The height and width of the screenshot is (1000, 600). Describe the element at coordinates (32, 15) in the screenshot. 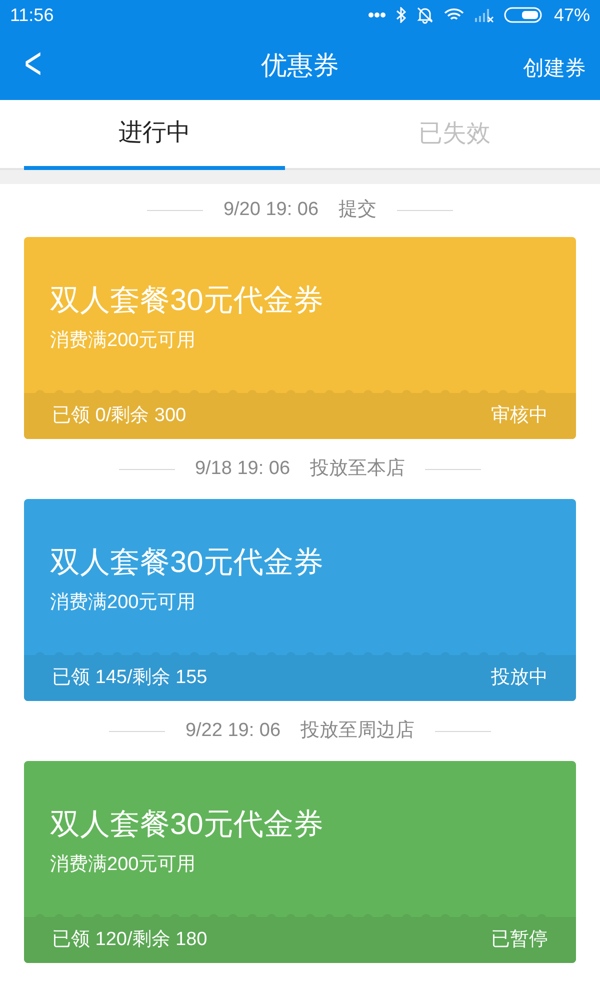

I see `status-time: 11:56` at that location.